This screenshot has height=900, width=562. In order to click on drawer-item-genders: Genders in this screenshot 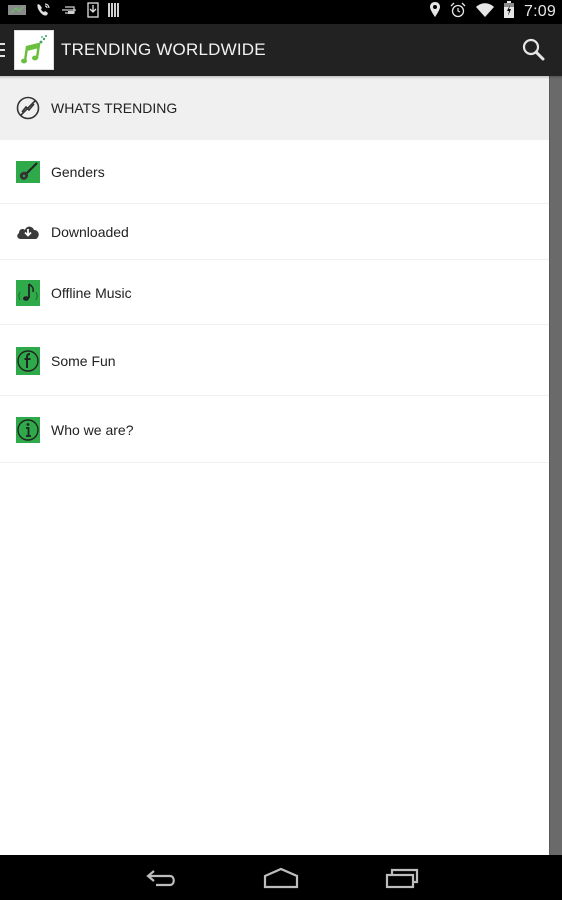, I will do `click(274, 172)`.